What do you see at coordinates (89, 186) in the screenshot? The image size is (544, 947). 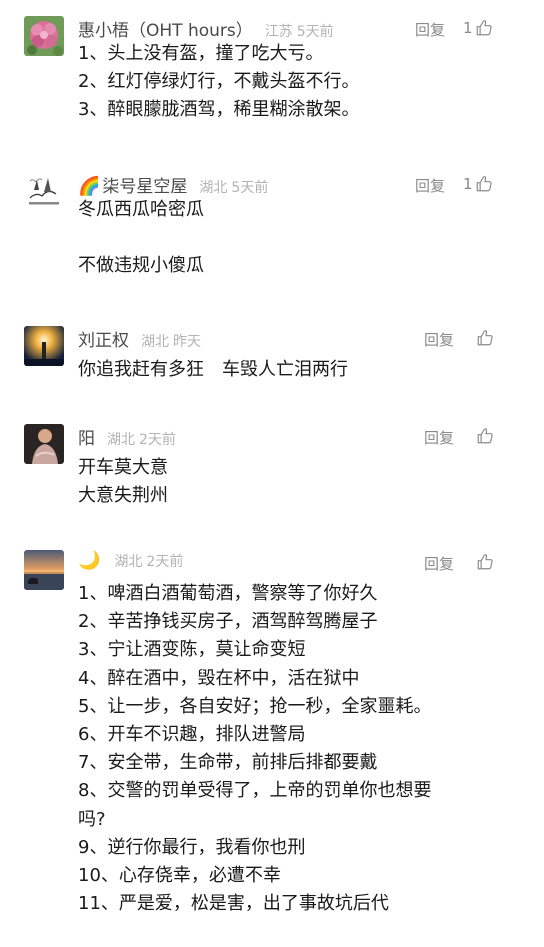 I see `rainbow-icon: 🌈` at bounding box center [89, 186].